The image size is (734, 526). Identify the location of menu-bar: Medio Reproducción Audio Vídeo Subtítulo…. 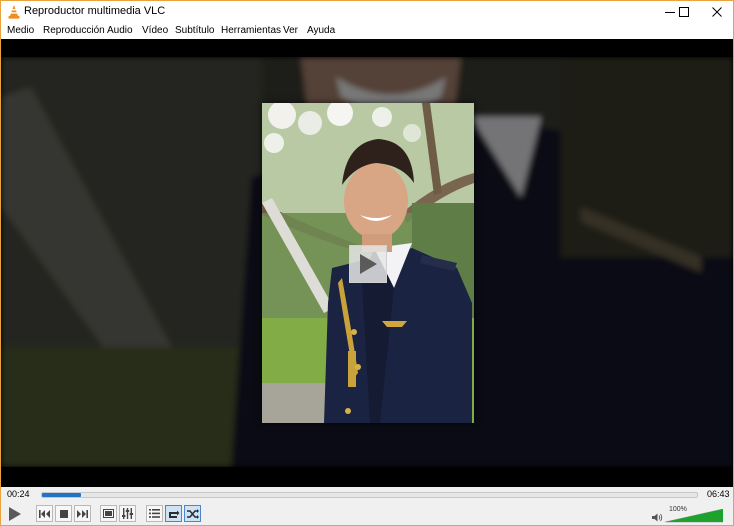
(367, 31).